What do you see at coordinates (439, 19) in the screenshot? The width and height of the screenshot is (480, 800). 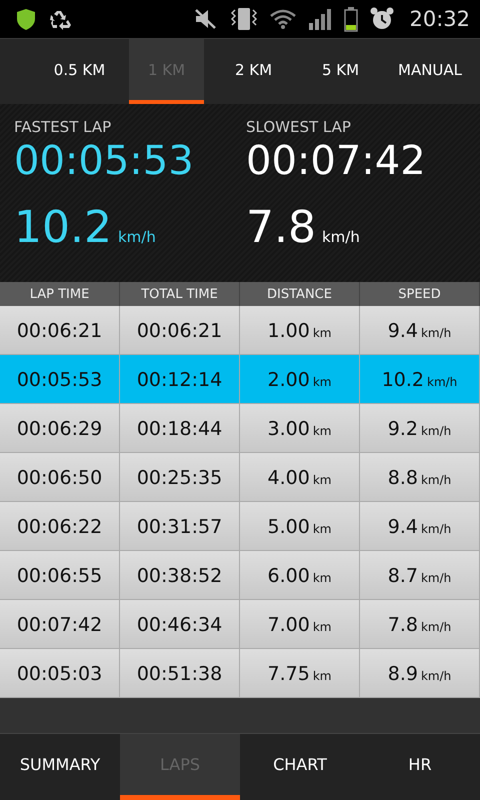 I see `clock-time: 20:32` at bounding box center [439, 19].